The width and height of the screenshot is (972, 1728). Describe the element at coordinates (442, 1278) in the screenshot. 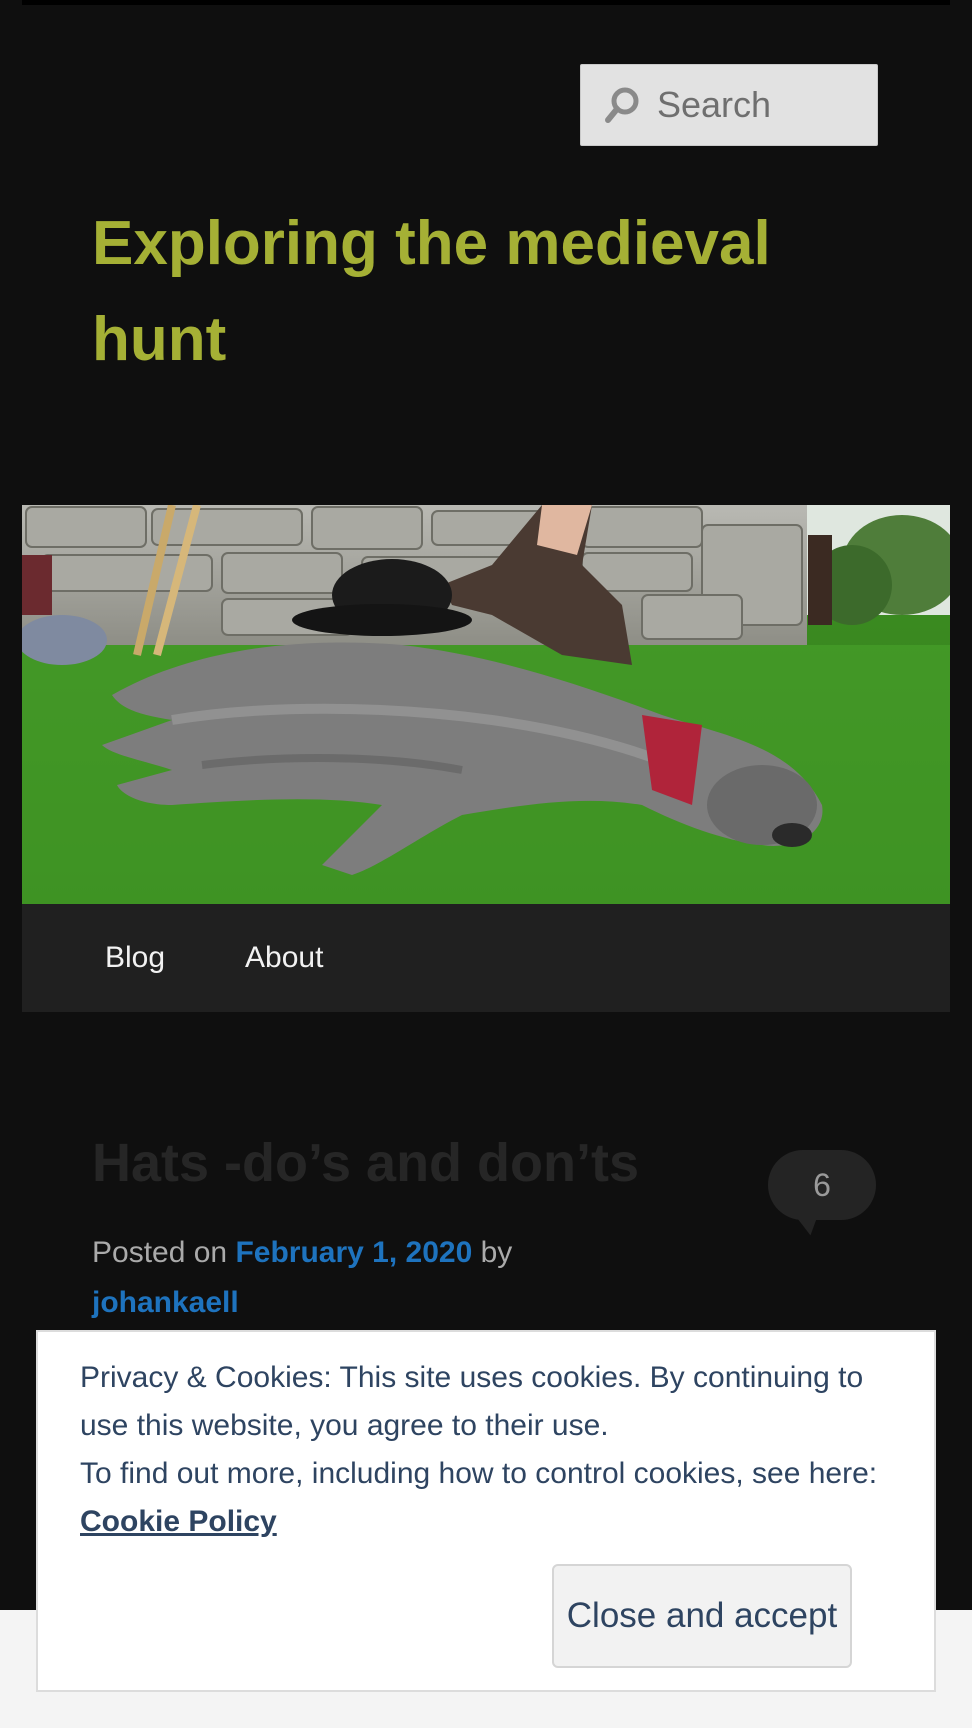

I see `post-meta: Posted on February 1, 2020 by johankaell` at that location.